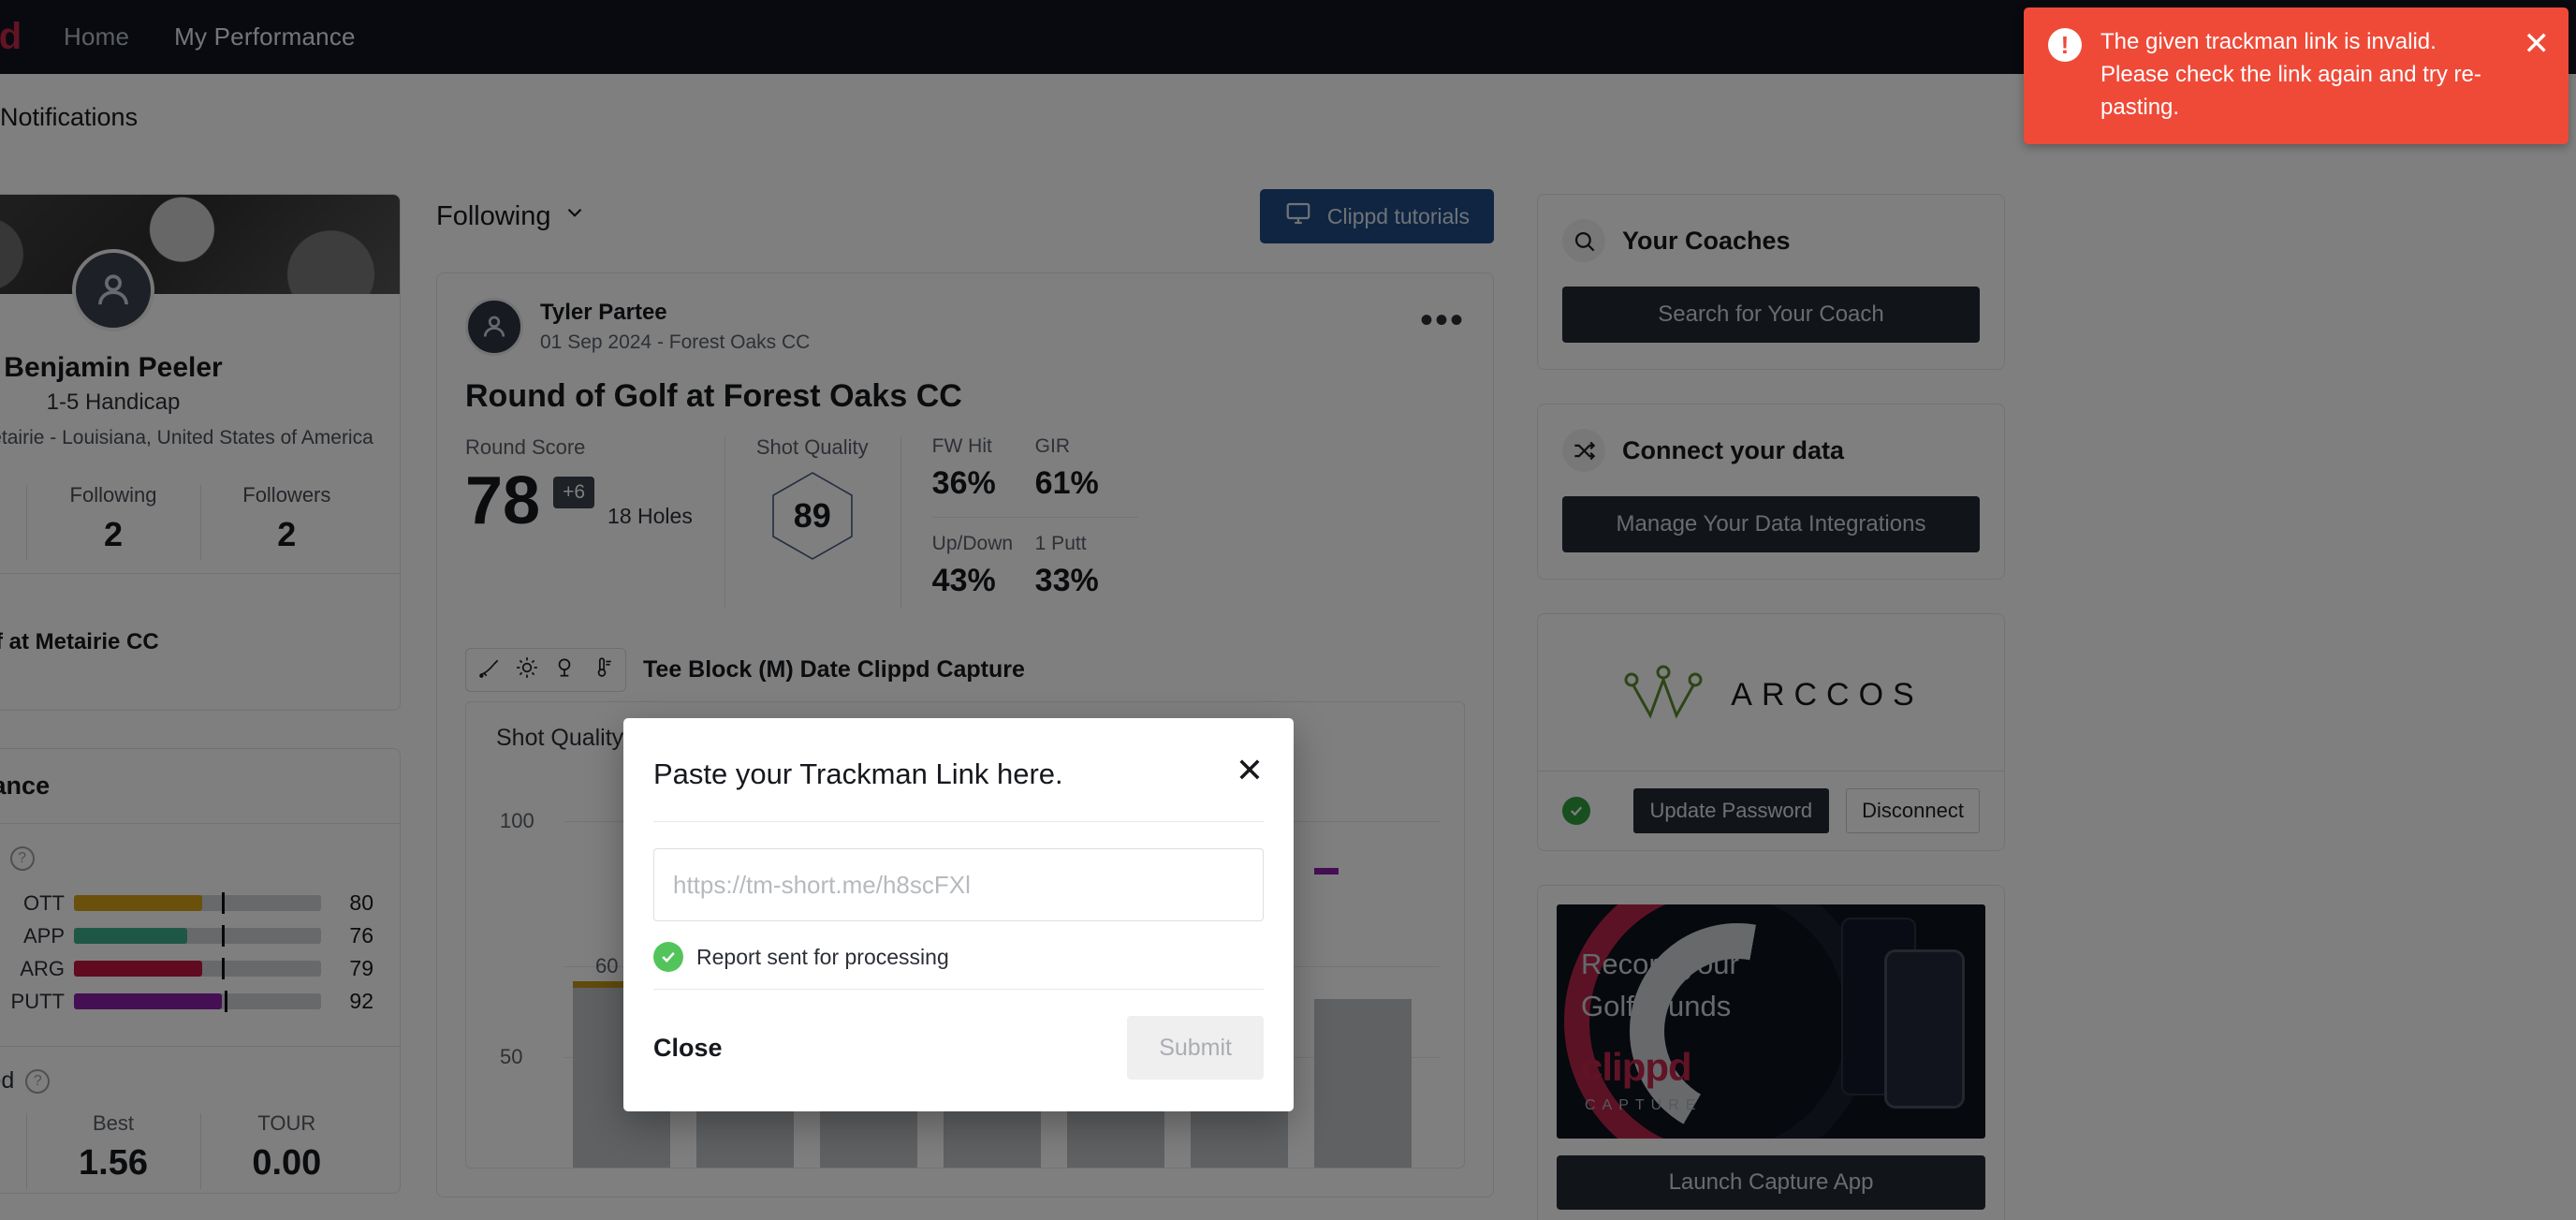  Describe the element at coordinates (1195, 1048) in the screenshot. I see `modal-submit-button: Submit` at that location.